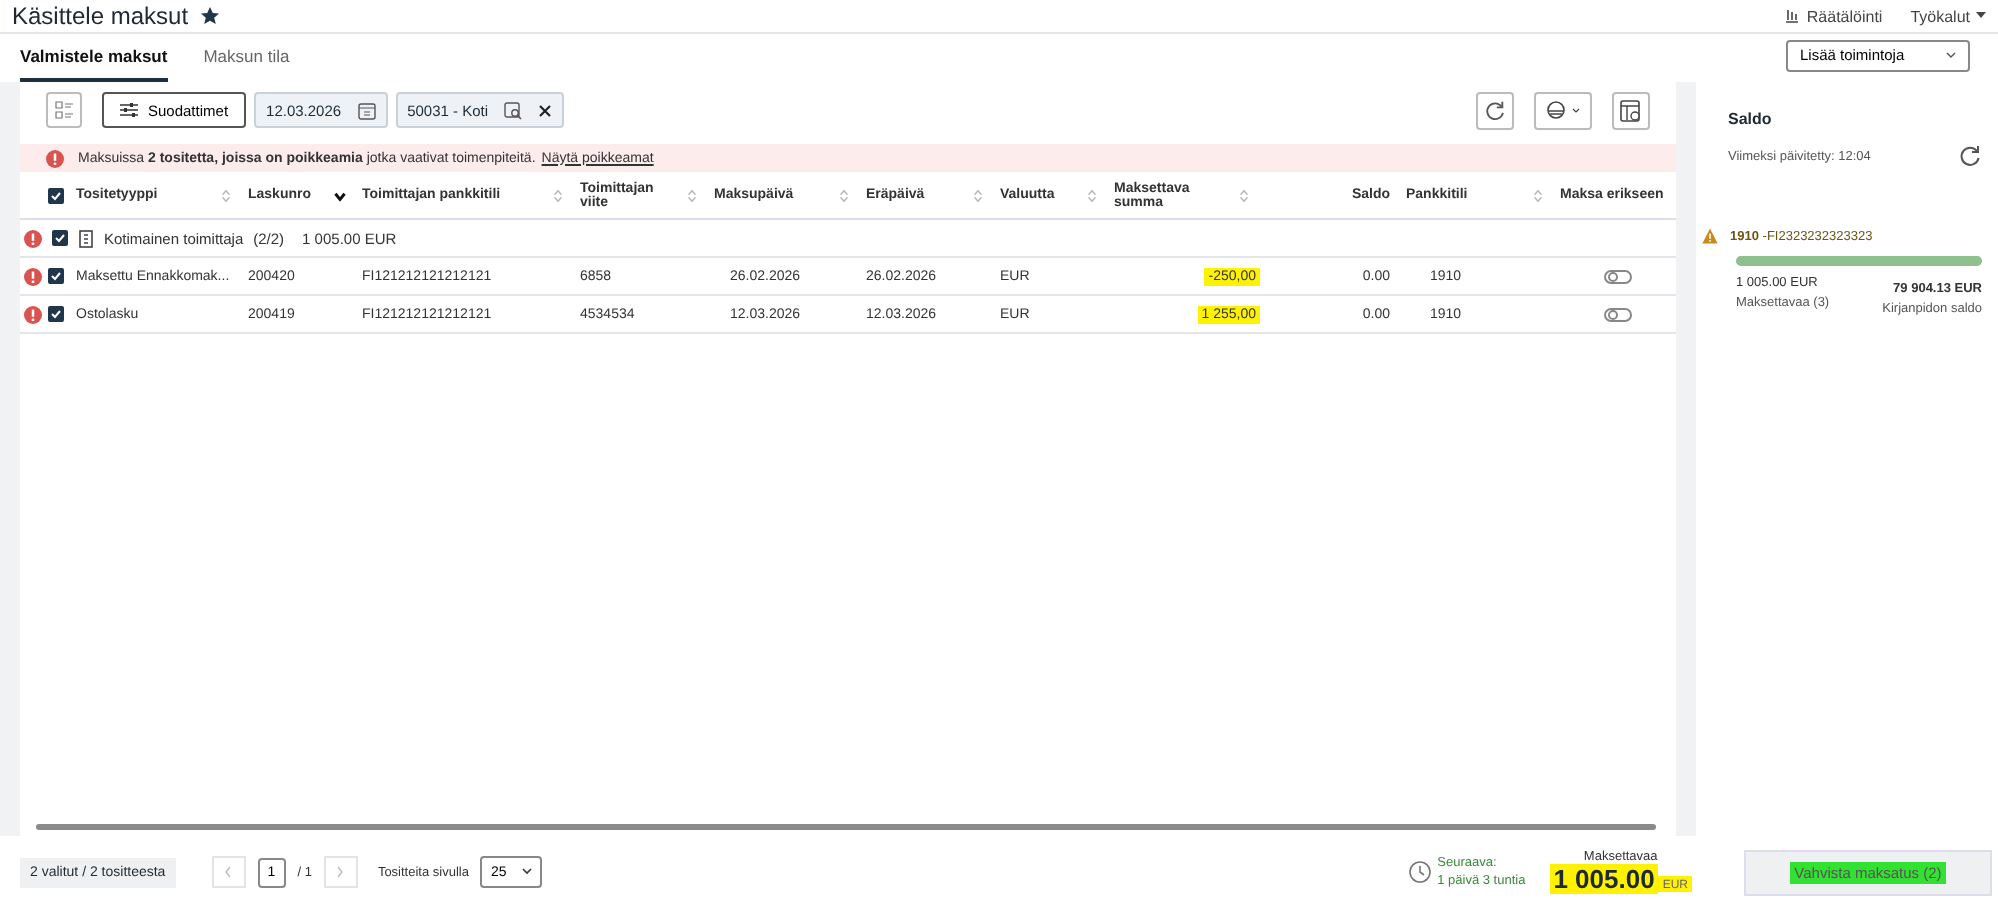  What do you see at coordinates (1604, 879) in the screenshot?
I see `total-amount: 1 005.00` at bounding box center [1604, 879].